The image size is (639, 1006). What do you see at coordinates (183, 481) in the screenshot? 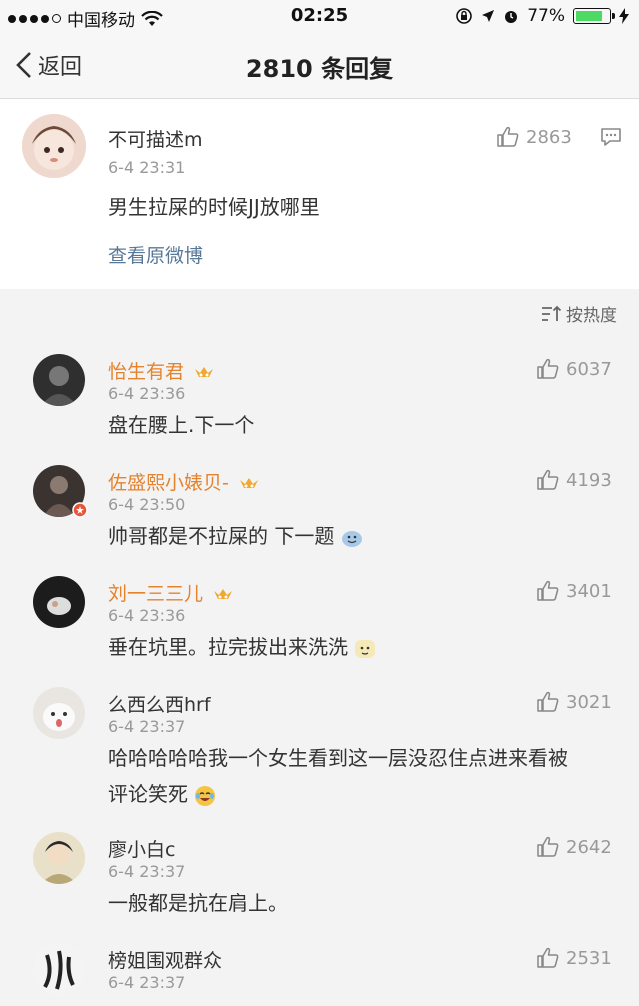
I see `comment-author: 佐盛熙小婊贝-` at bounding box center [183, 481].